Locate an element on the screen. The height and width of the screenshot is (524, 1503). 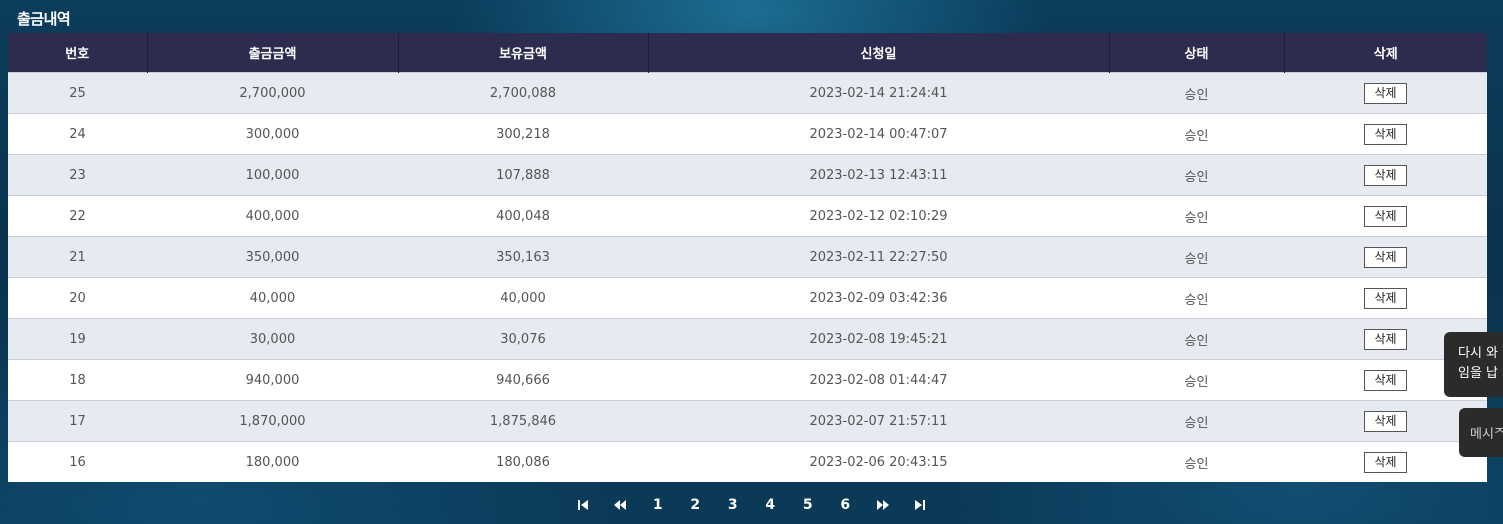
cell-date: 2023-02-08 01:44:47 is located at coordinates (878, 380).